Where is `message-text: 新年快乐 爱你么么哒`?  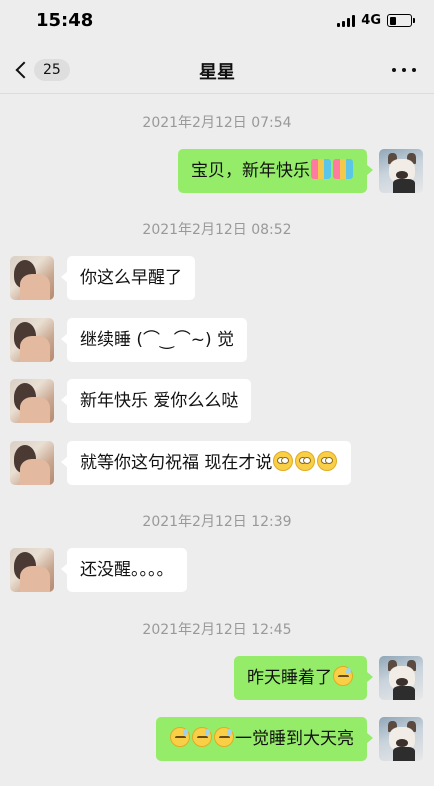
message-text: 新年快乐 爱你么么哒 is located at coordinates (159, 401).